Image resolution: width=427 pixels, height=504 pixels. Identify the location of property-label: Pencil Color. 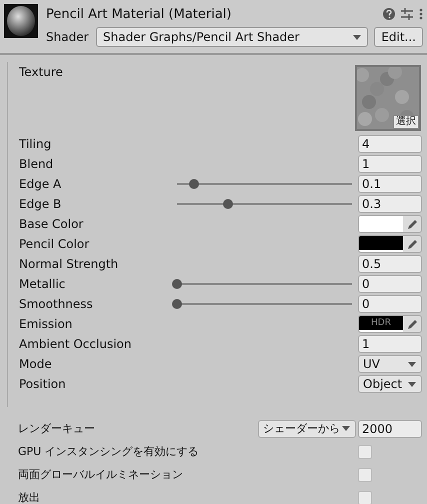
(54, 244).